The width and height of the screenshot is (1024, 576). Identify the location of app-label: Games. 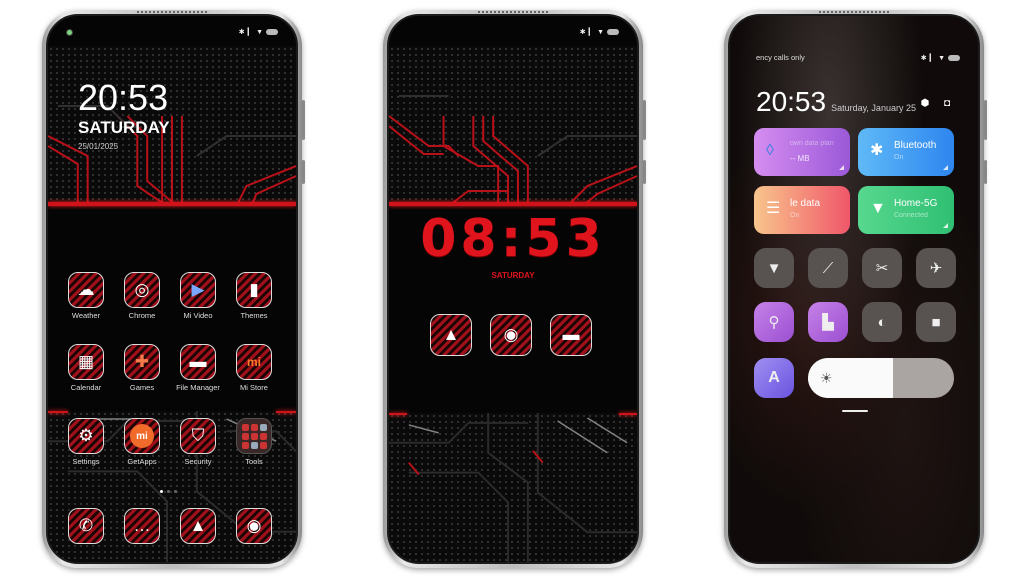
(142, 387).